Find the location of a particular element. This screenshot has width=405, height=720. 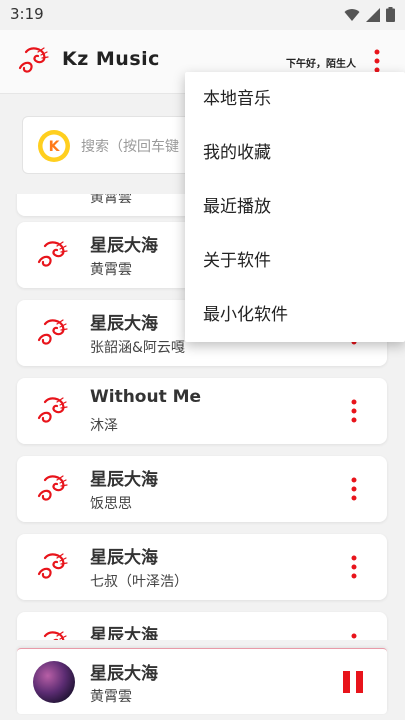

menu-item-favorites: 我的收藏 is located at coordinates (295, 153).